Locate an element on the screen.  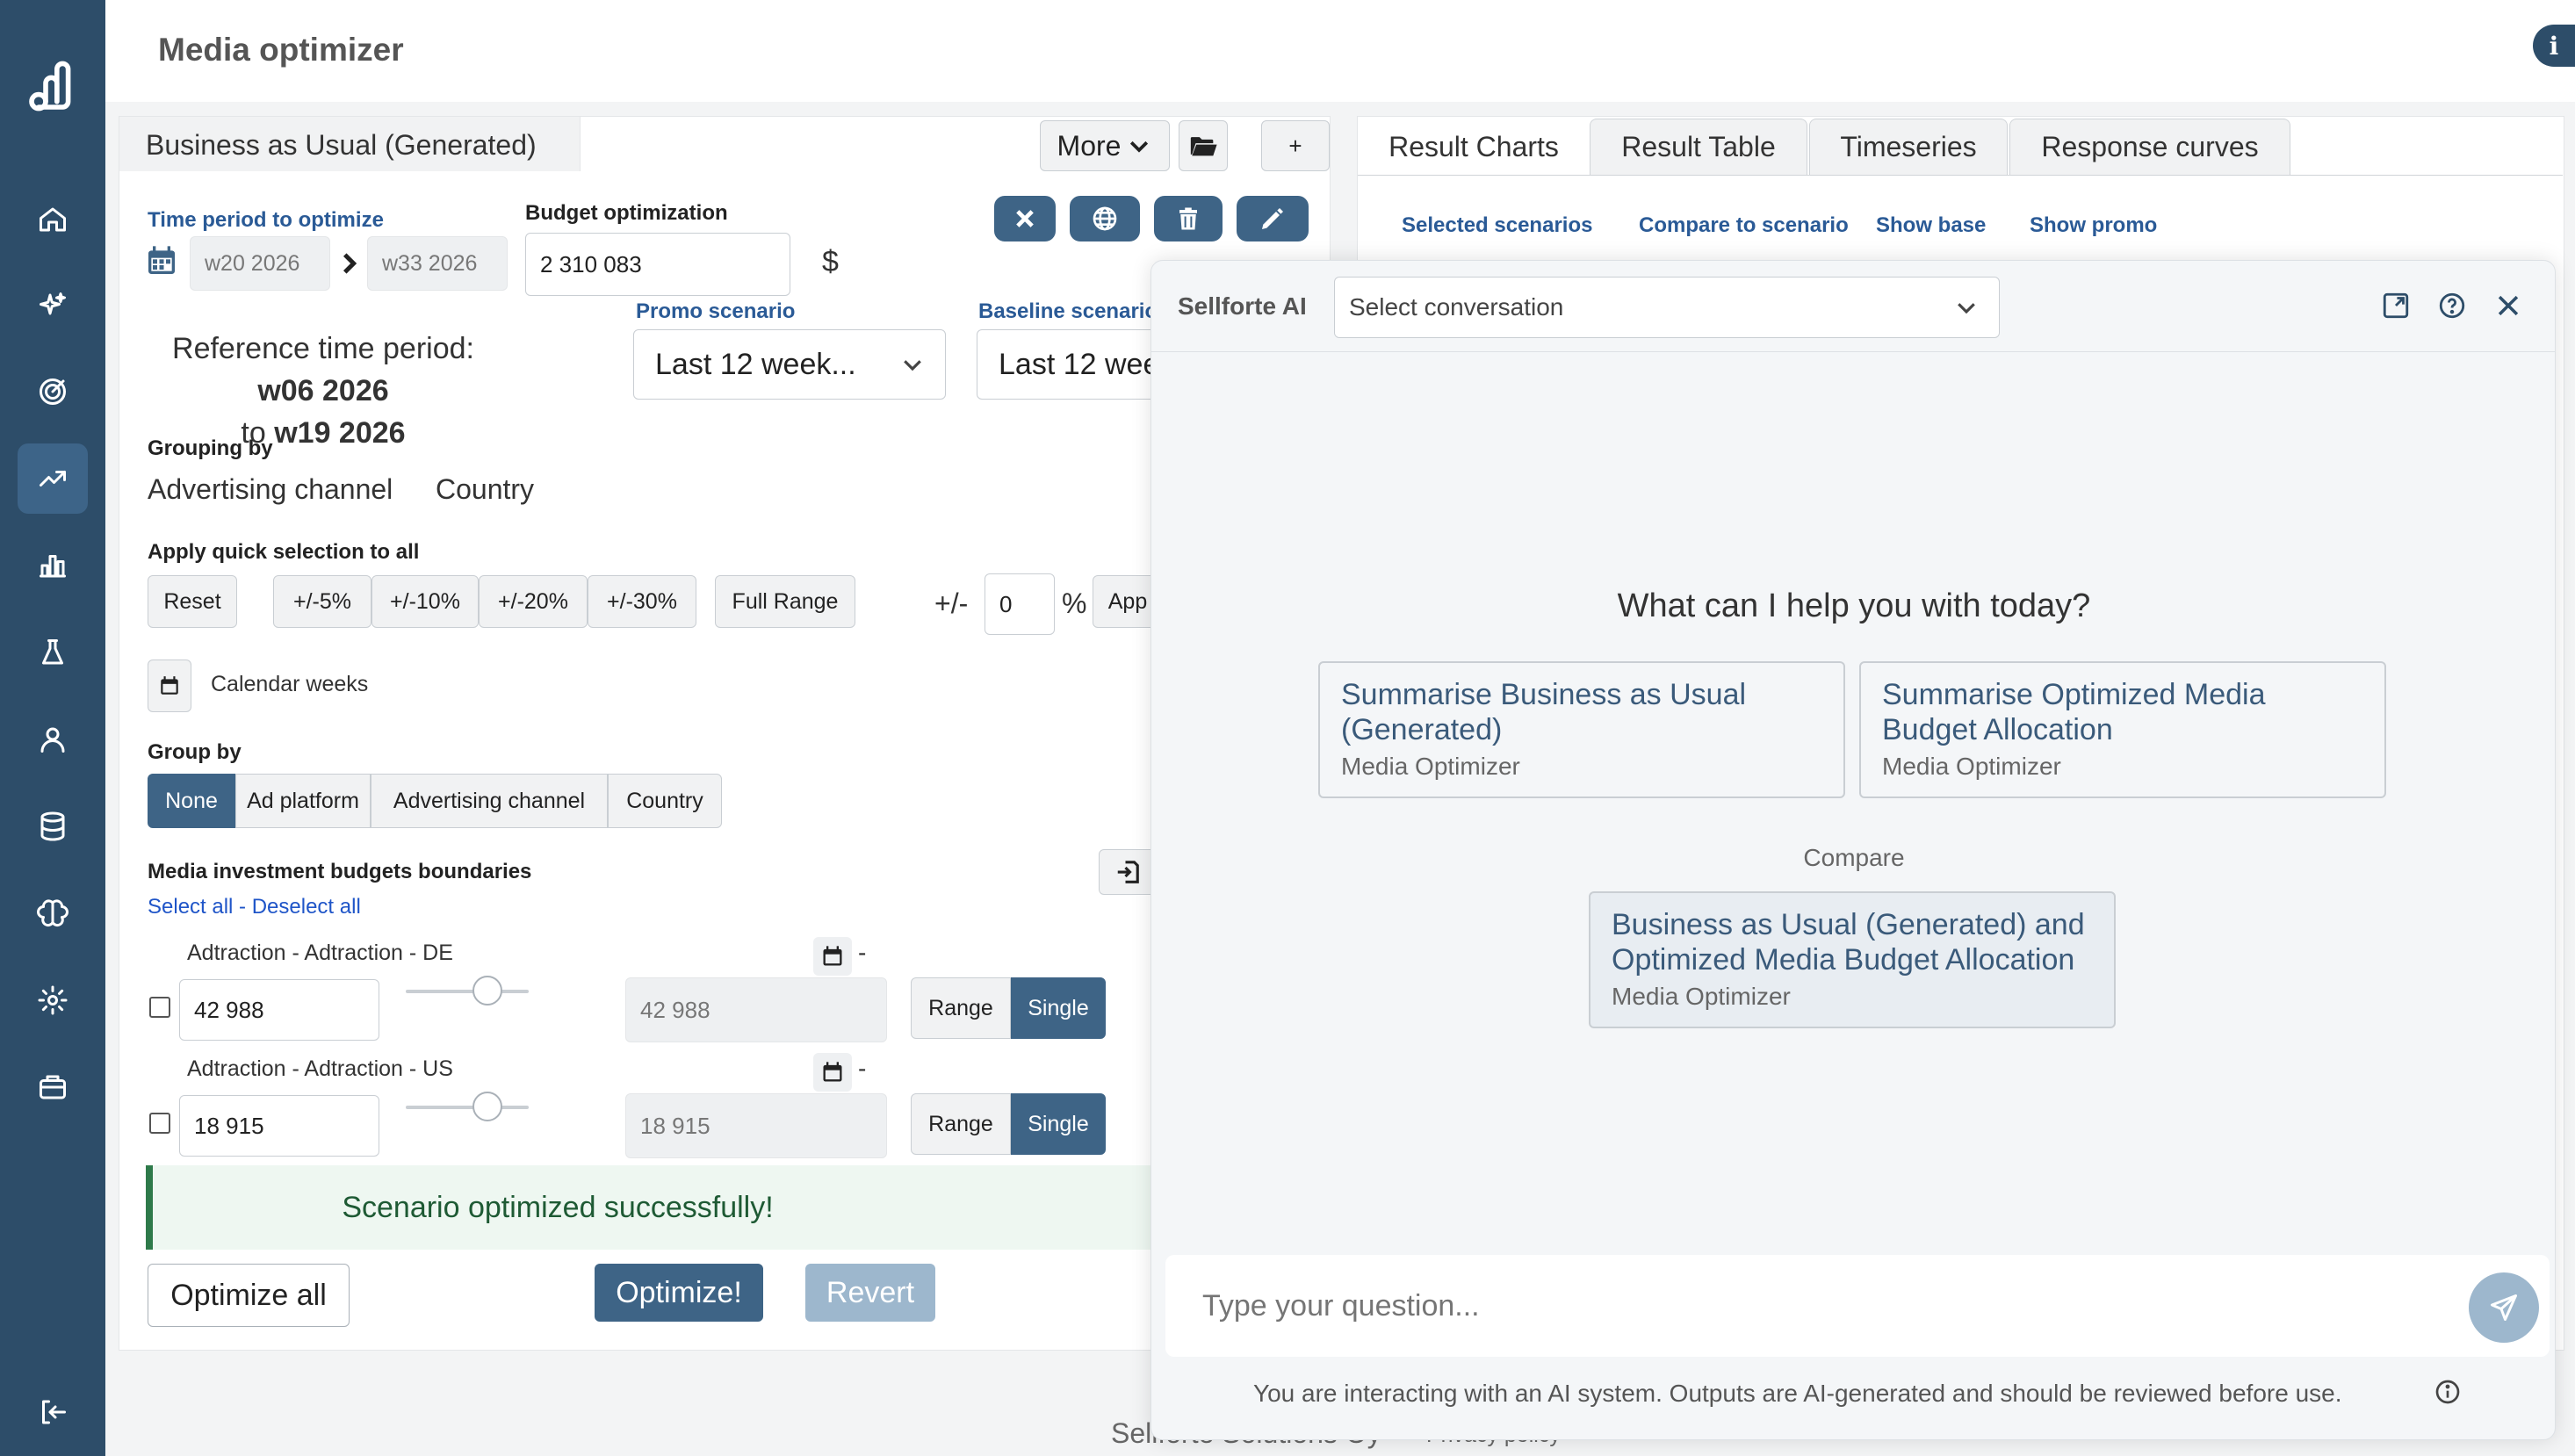
question-input is located at coordinates (1794, 1305).